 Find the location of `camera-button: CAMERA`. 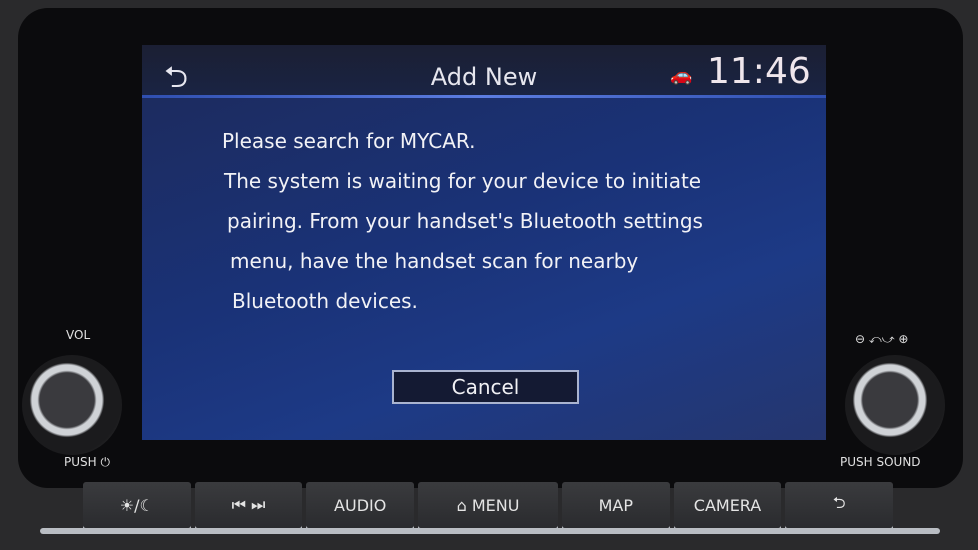

camera-button: CAMERA is located at coordinates (727, 505).